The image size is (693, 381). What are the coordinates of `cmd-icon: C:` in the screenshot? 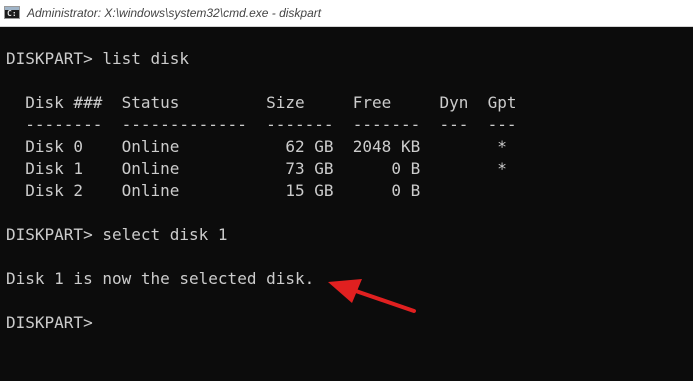 It's located at (12, 12).